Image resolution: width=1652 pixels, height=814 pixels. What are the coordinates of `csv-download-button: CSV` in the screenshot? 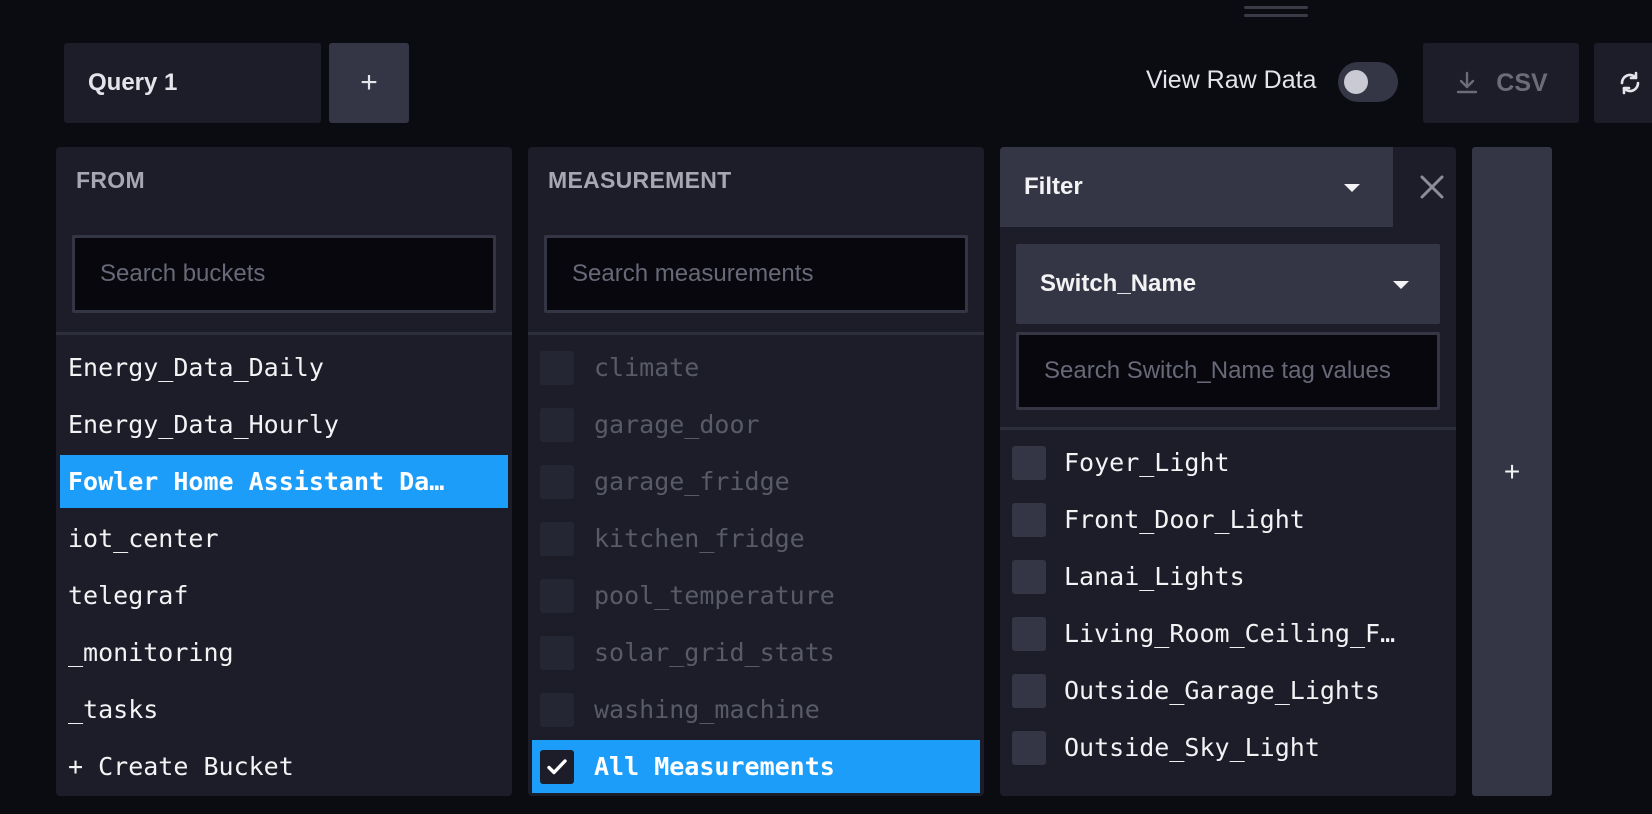 It's located at (1501, 83).